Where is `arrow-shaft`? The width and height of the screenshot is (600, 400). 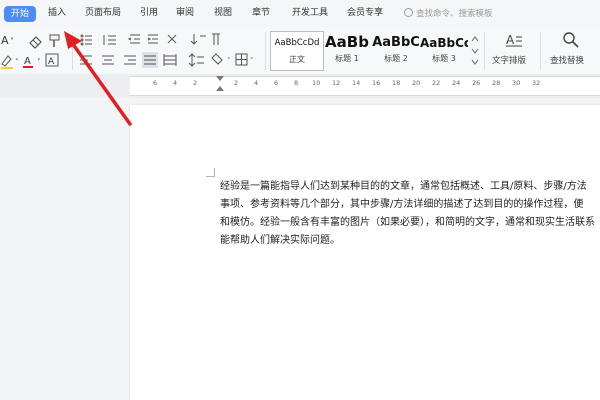
arrow-shaft is located at coordinates (100, 82).